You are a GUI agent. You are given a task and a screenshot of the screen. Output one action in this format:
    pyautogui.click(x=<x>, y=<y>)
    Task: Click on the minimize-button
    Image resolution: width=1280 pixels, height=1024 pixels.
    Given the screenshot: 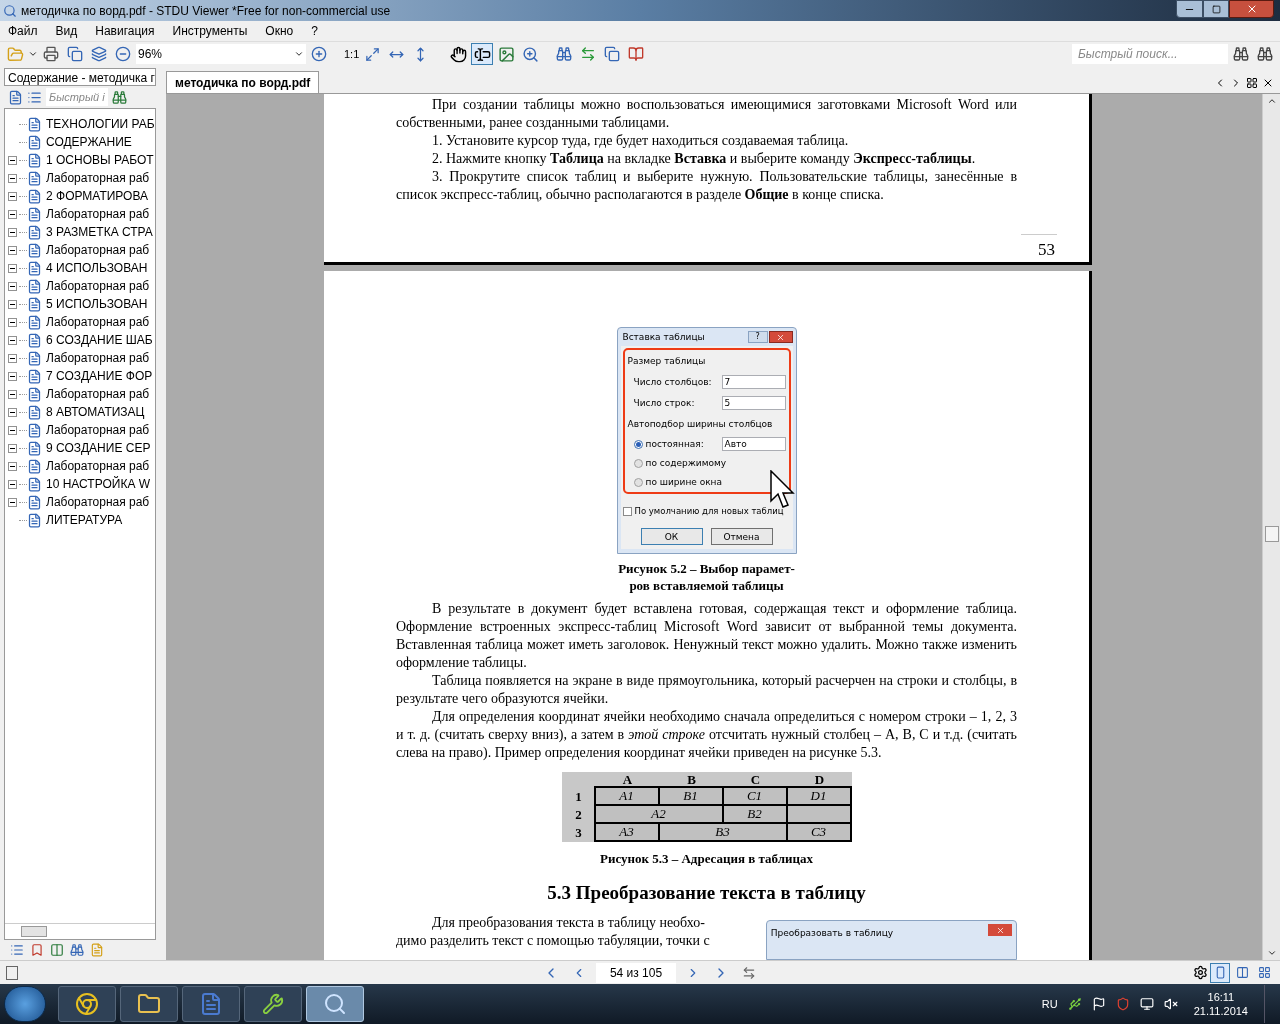 What is the action you would take?
    pyautogui.click(x=1189, y=9)
    